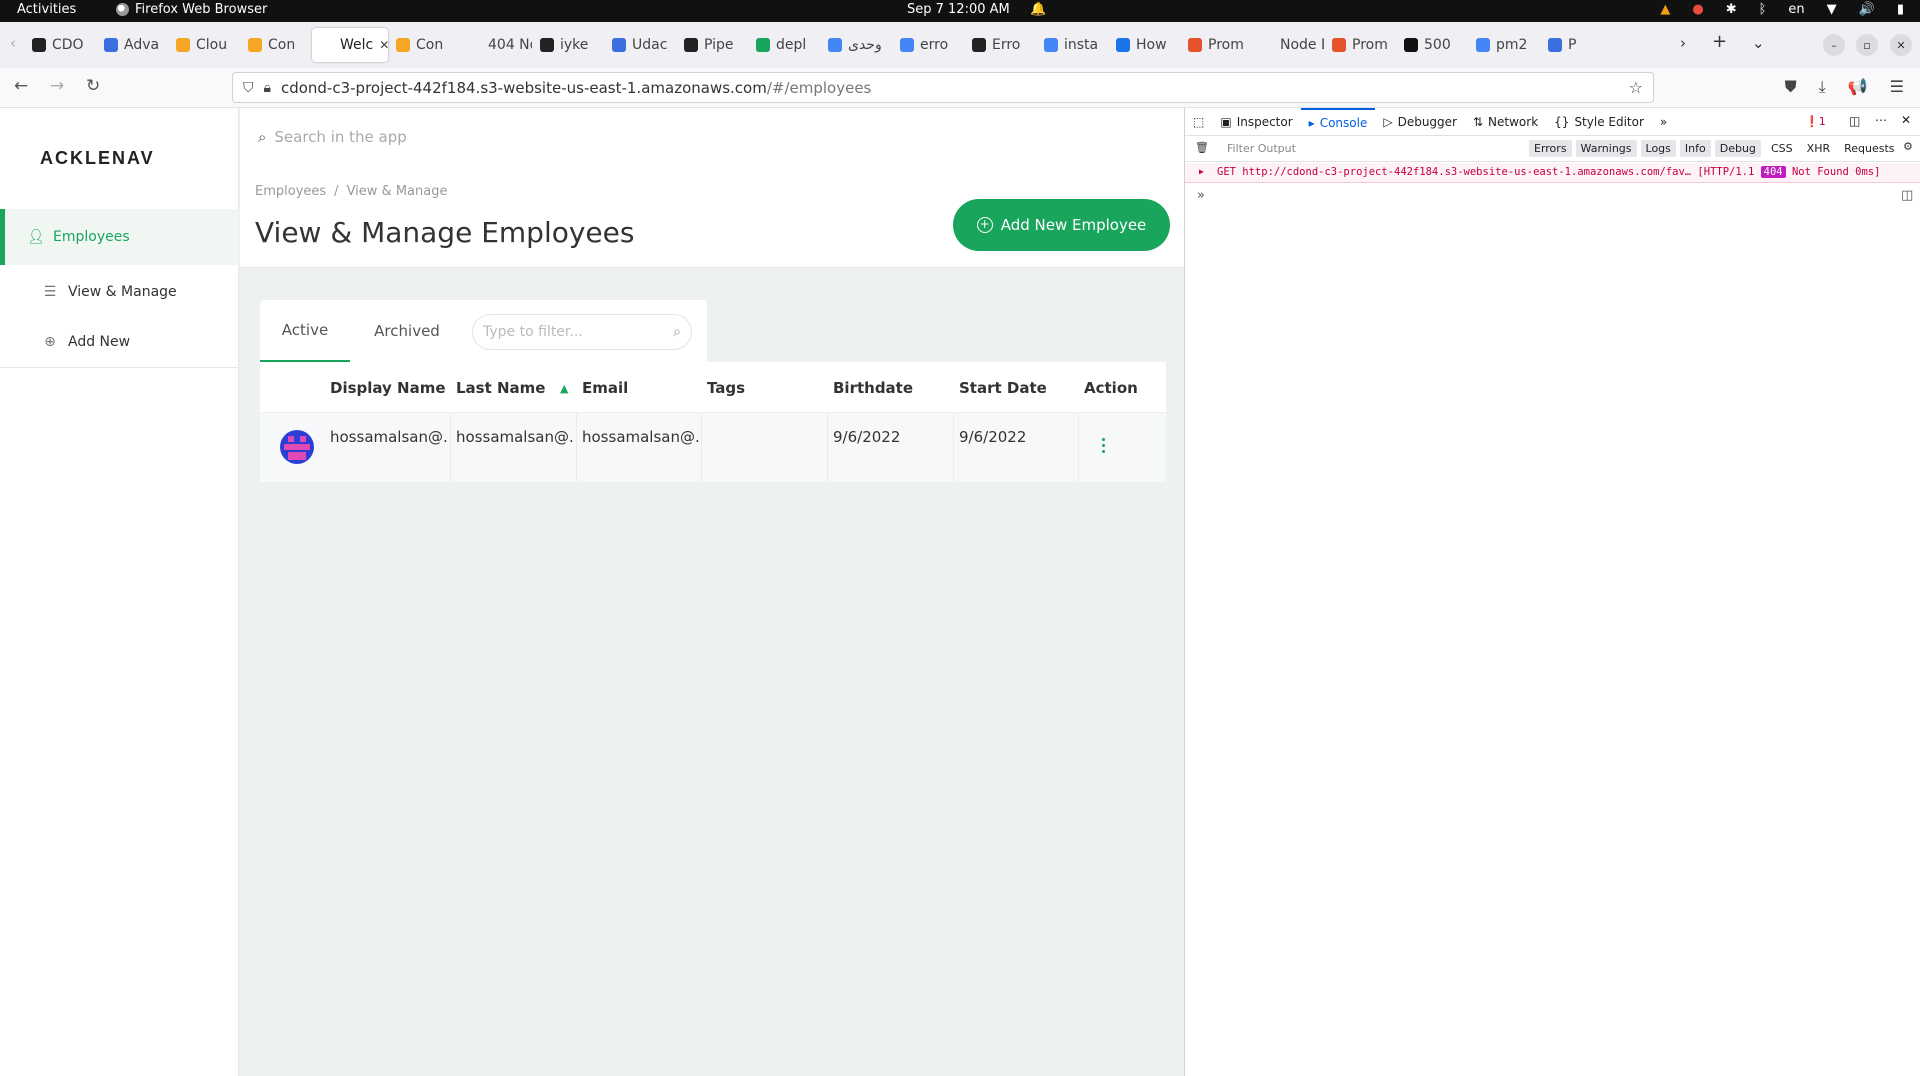 Image resolution: width=1920 pixels, height=1076 pixels. I want to click on firefox-icon, so click(122, 9).